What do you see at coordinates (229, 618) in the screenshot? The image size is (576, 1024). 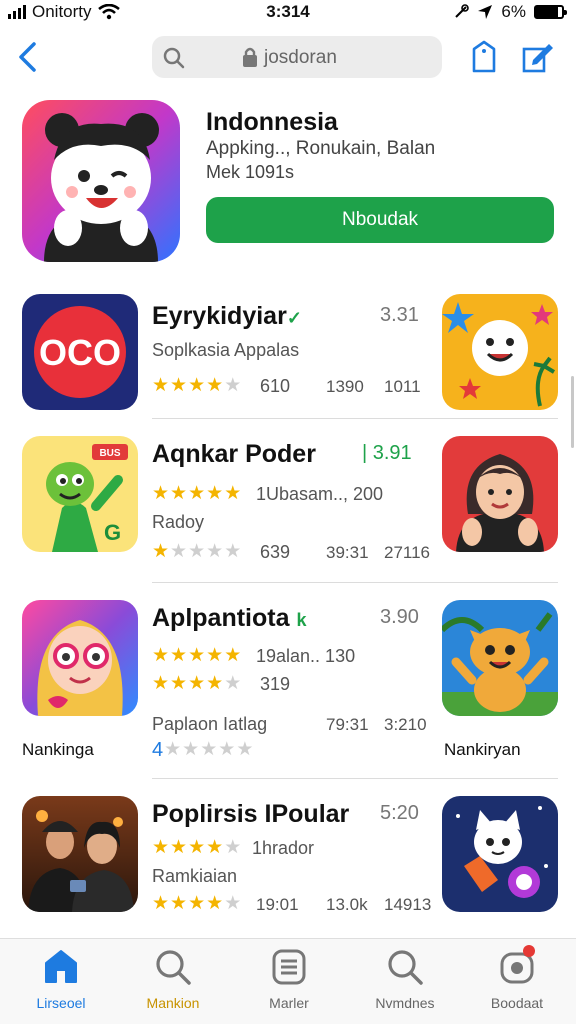 I see `app-name: Aplpantiota k` at bounding box center [229, 618].